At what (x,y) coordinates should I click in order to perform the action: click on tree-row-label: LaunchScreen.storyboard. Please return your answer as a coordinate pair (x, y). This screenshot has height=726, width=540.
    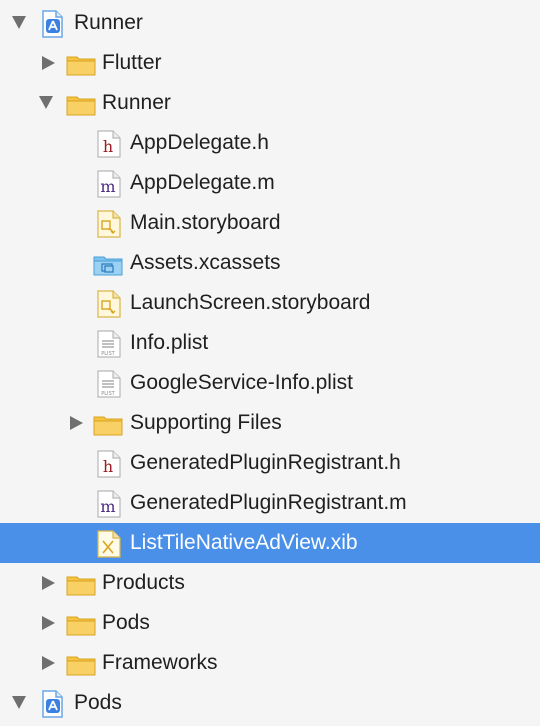
    Looking at the image, I should click on (250, 302).